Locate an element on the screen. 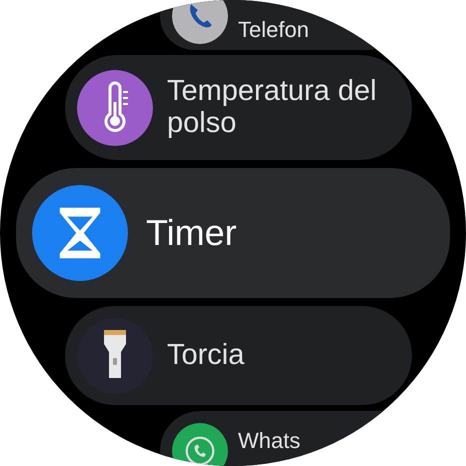  thermometer-icon is located at coordinates (115, 108).